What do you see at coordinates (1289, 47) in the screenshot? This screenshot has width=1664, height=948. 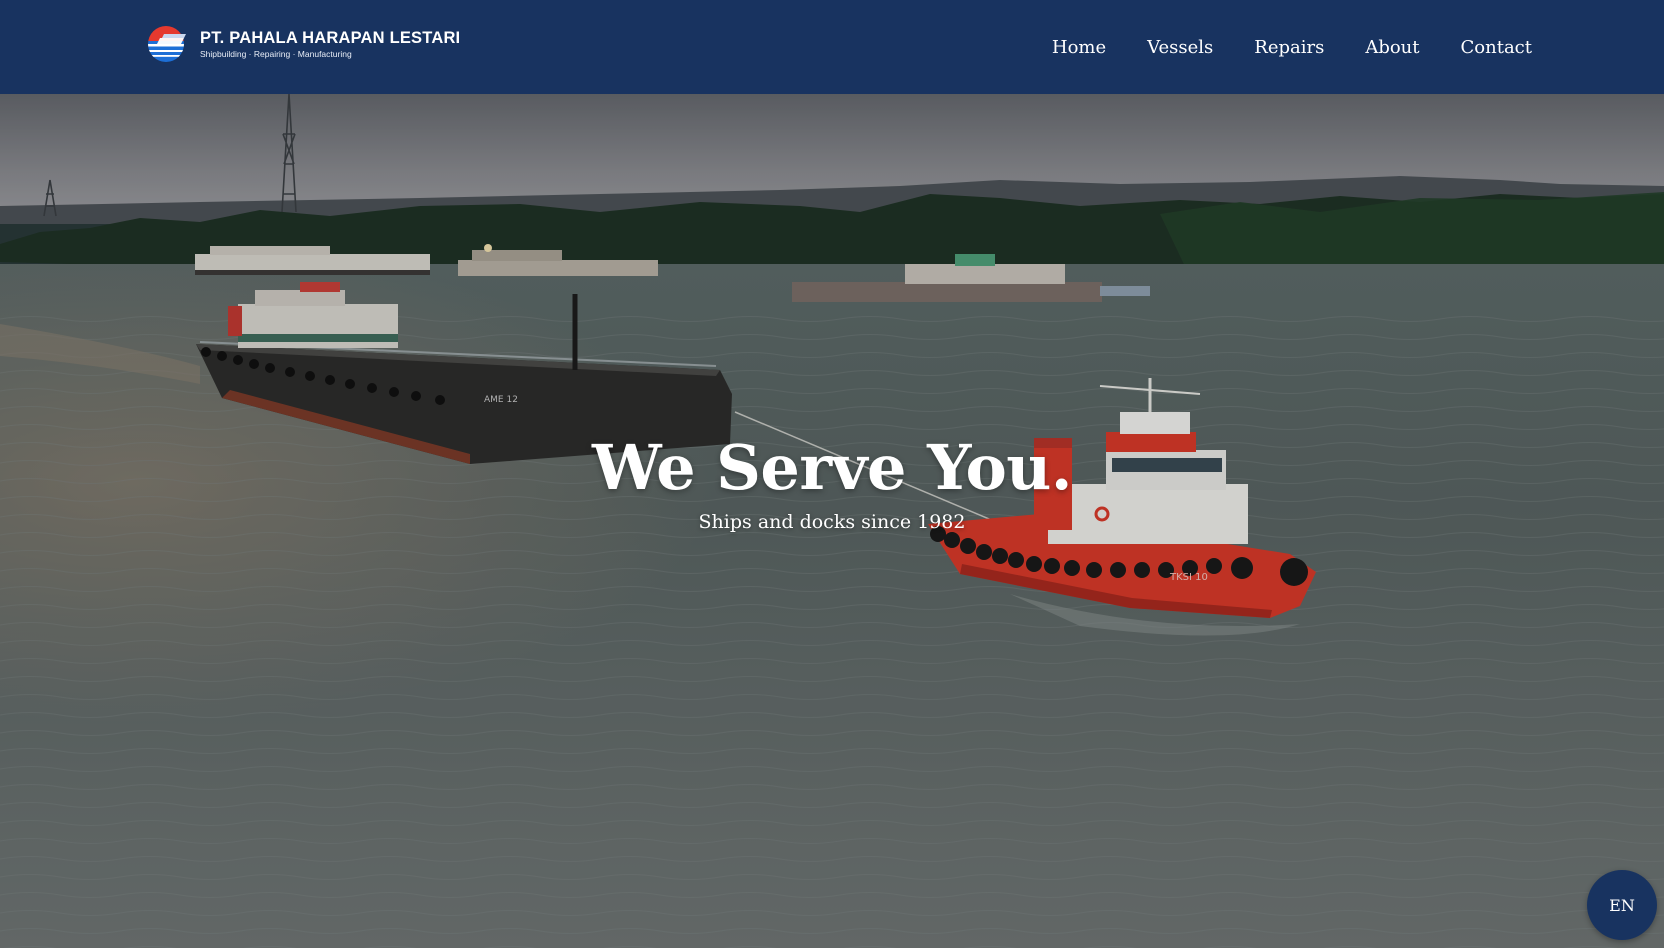 I see `nav-repairs-link: Repairs` at bounding box center [1289, 47].